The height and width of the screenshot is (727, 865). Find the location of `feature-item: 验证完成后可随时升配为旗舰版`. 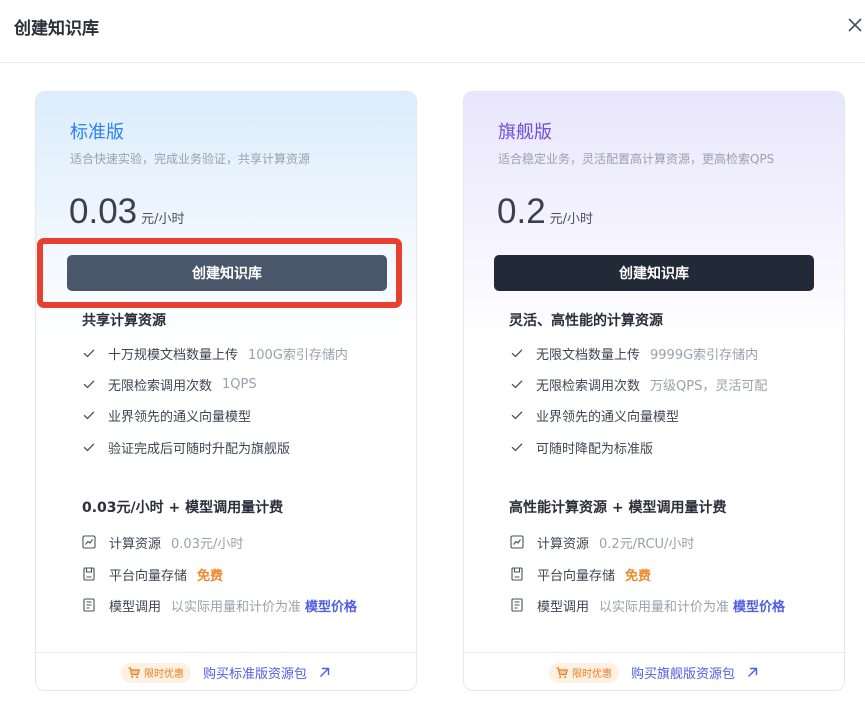

feature-item: 验证完成后可随时升配为旗舰版 is located at coordinates (186, 447).